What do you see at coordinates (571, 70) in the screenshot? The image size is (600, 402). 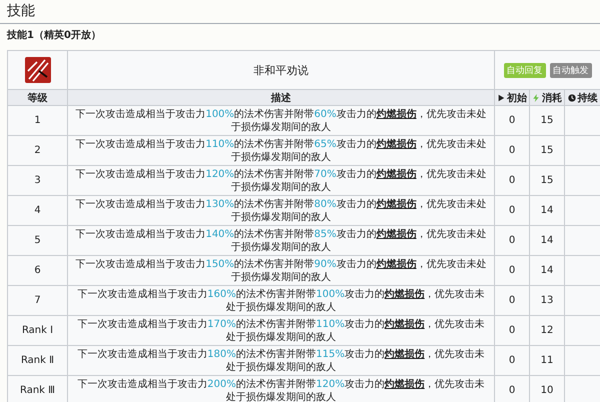 I see `skill-tag: 自动触发` at bounding box center [571, 70].